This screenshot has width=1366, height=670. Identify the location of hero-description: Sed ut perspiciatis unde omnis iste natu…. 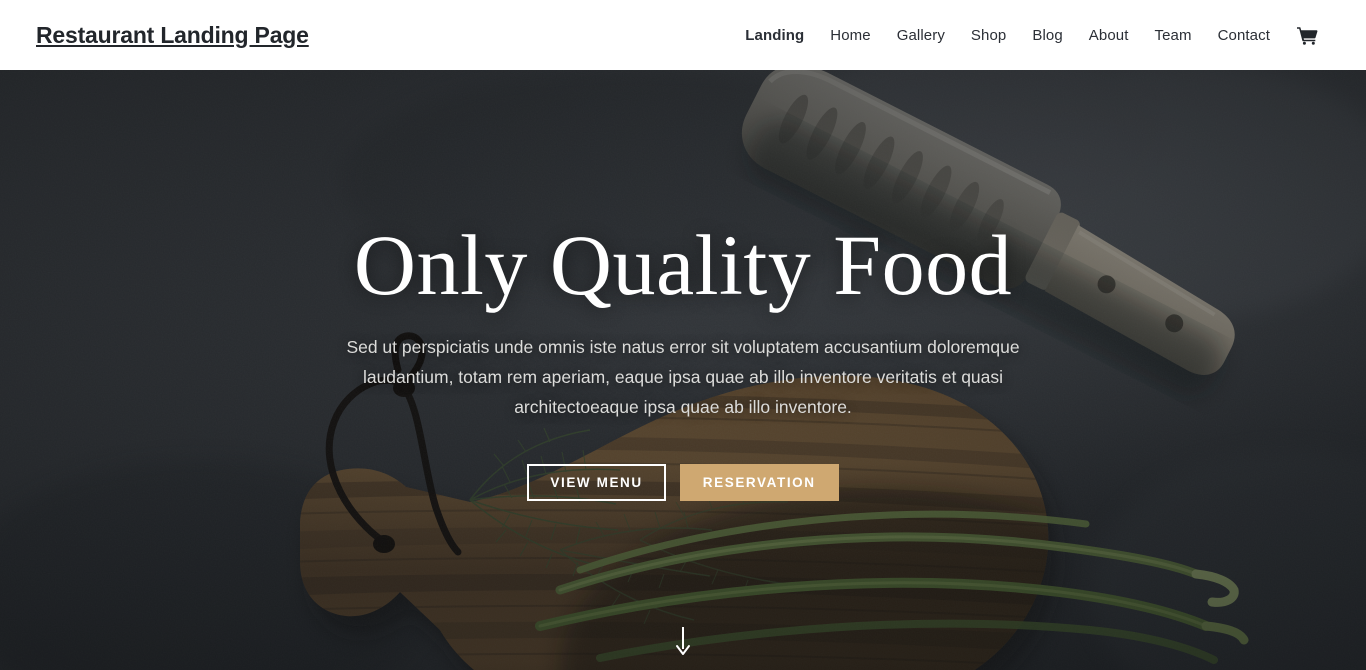
(683, 376).